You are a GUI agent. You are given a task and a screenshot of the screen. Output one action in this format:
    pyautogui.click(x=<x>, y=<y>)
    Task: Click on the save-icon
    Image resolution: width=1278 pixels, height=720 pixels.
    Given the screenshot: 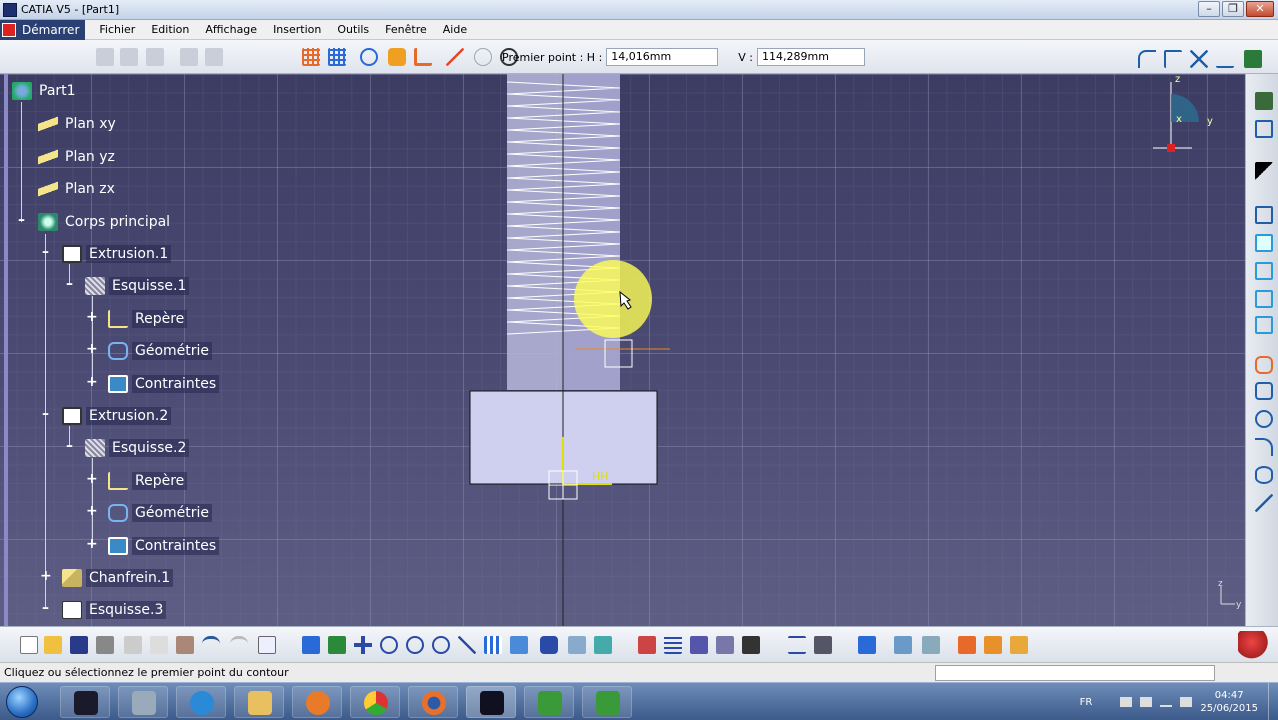 What is the action you would take?
    pyautogui.click(x=79, y=645)
    